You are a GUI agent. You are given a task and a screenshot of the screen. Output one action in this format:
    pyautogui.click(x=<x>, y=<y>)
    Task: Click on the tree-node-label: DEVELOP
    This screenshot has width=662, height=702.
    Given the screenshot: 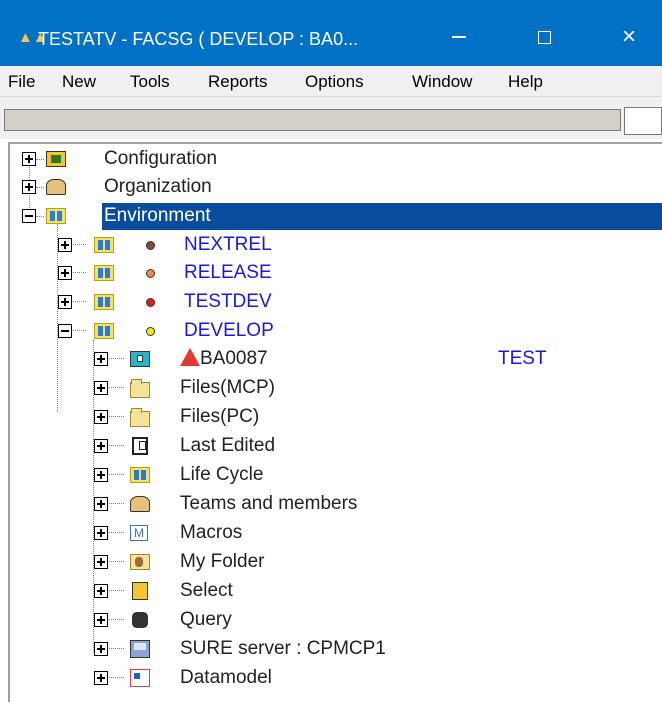 What is the action you would take?
    pyautogui.click(x=229, y=330)
    